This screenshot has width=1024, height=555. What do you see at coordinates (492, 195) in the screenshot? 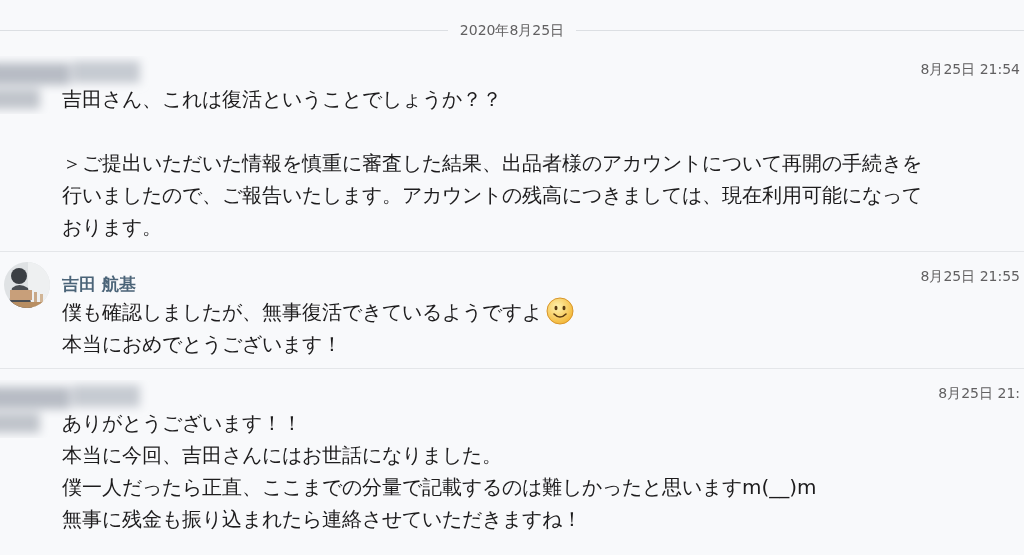
I see `message-line: 行いましたので、ご報告いたします。アカウントの残高につきましては、現在利用可能になって` at bounding box center [492, 195].